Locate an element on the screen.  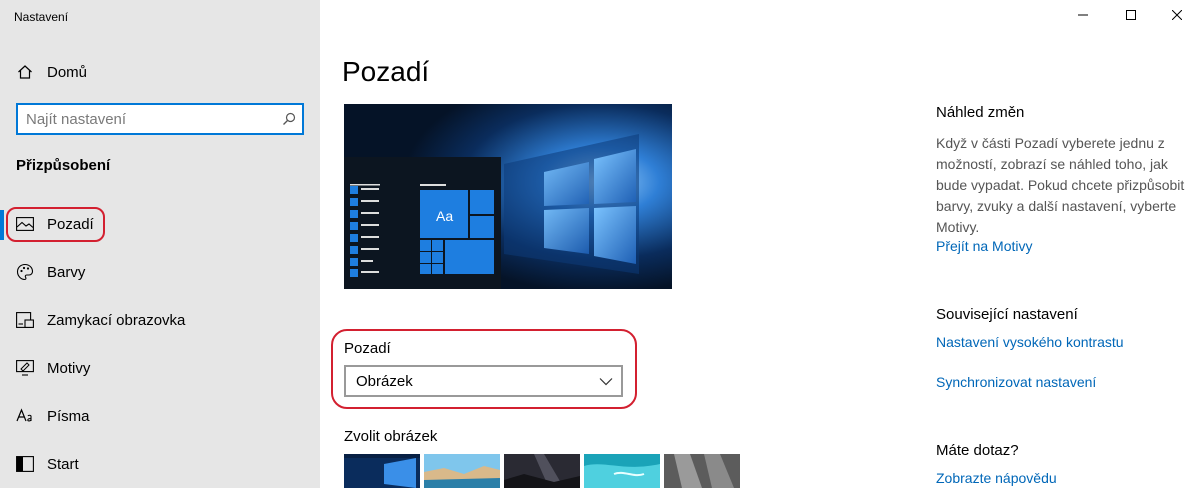
close-icon is located at coordinates (1177, 16).